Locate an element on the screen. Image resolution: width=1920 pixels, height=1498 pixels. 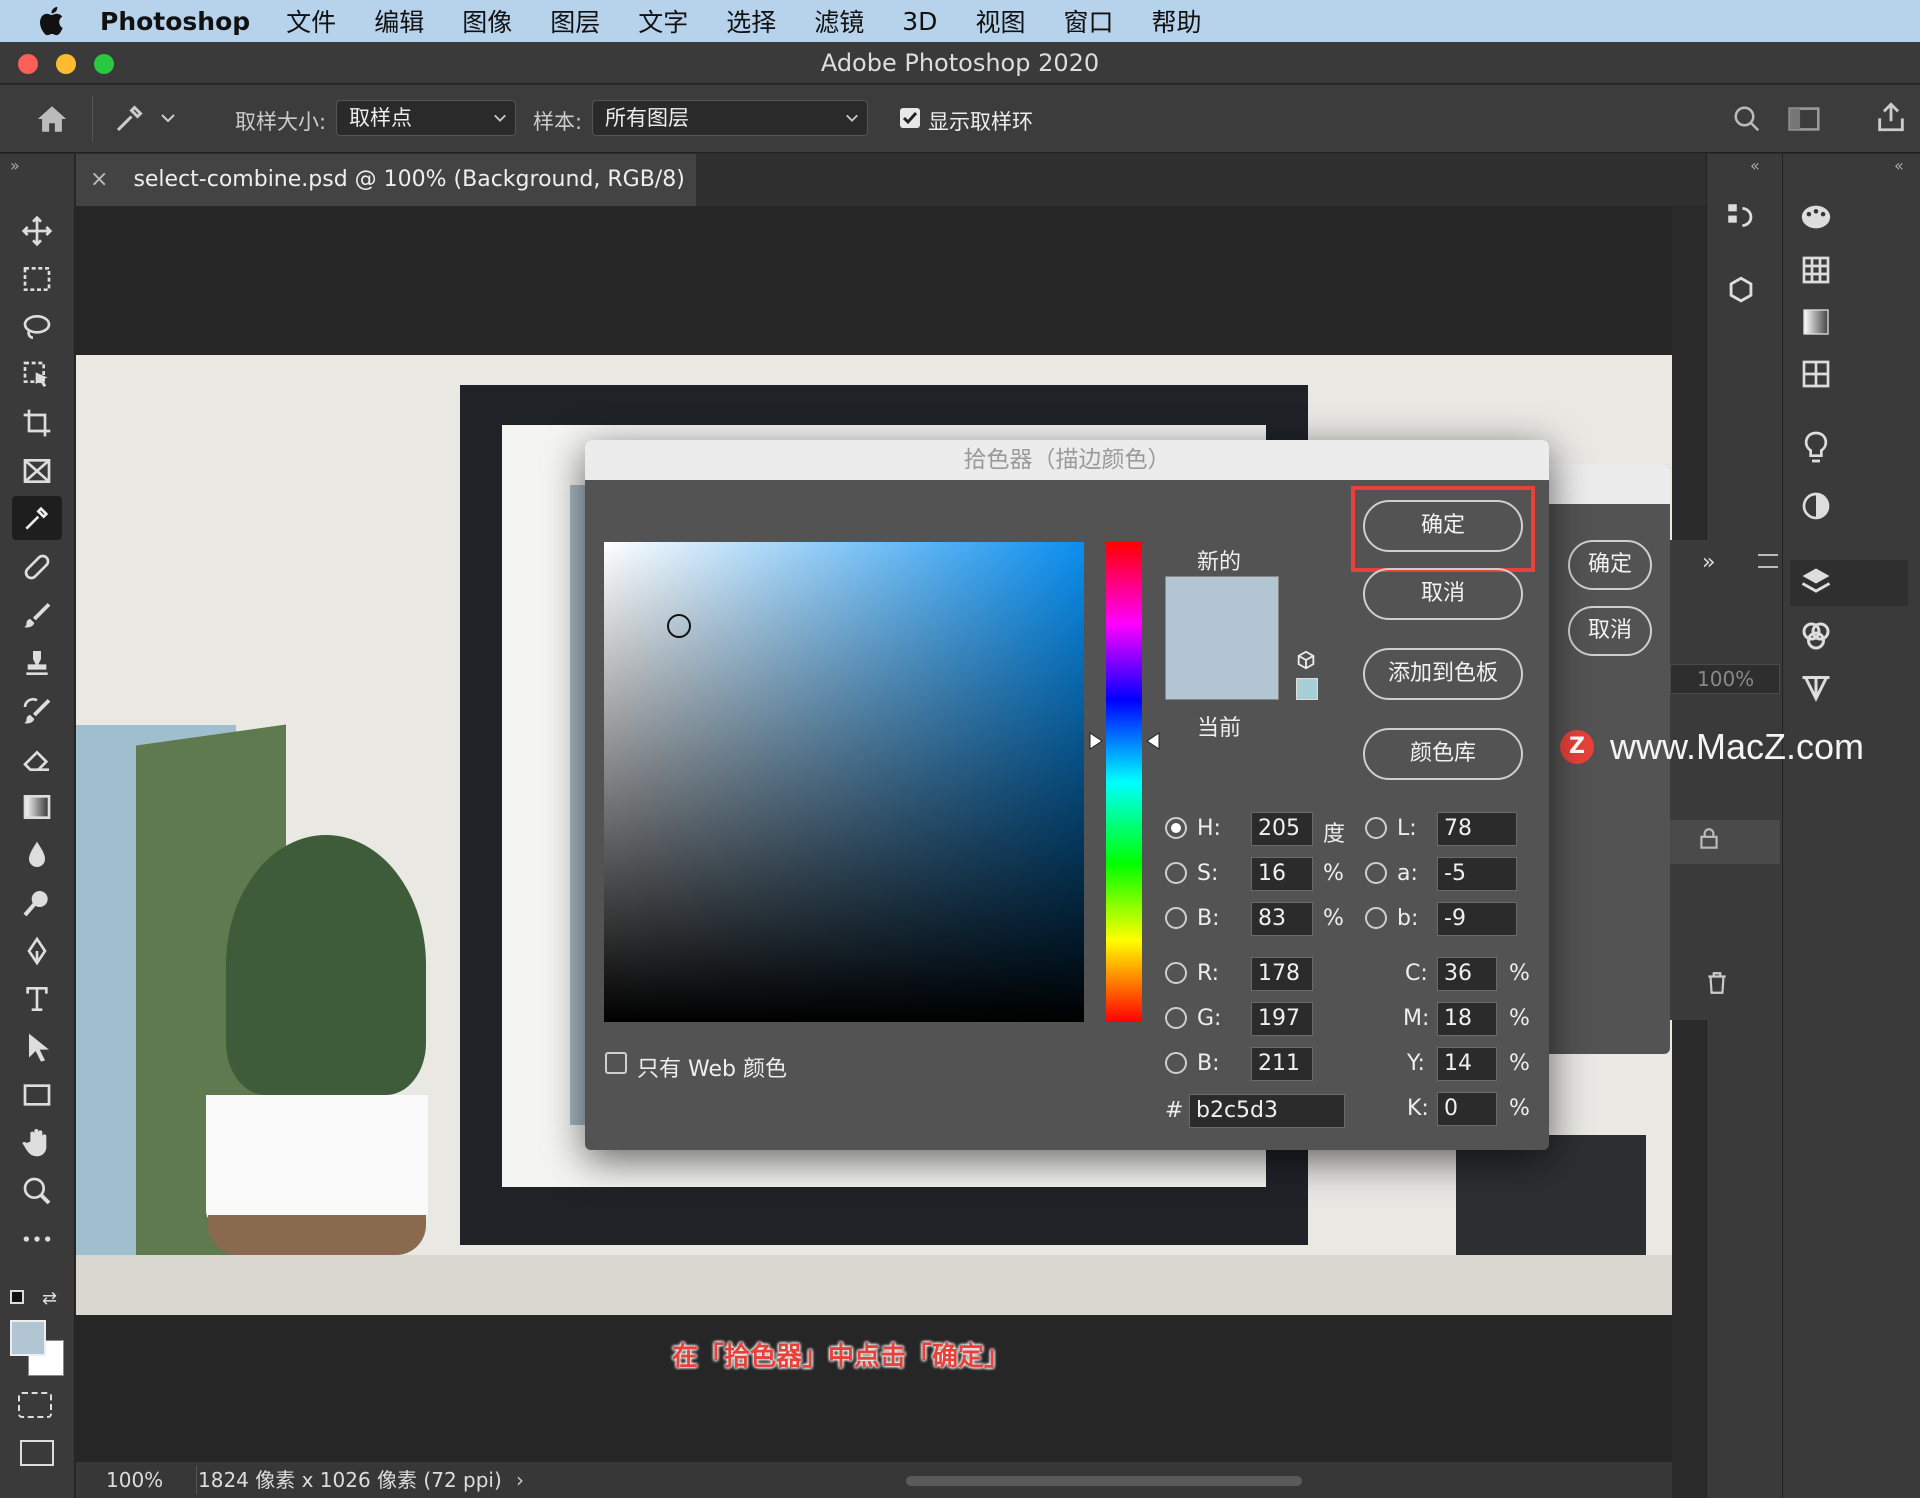
screen-mode-icon is located at coordinates (37, 1453).